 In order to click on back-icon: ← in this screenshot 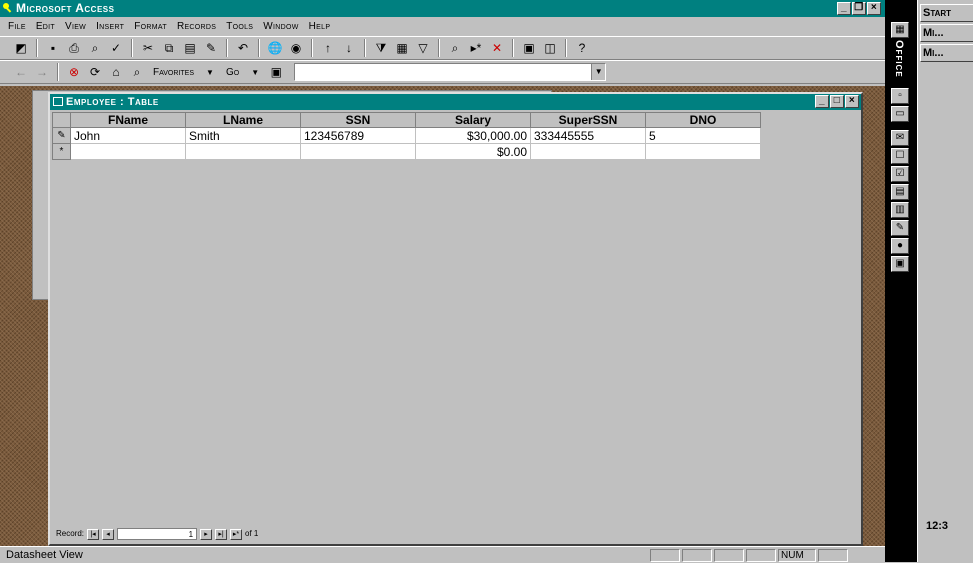, I will do `click(21, 72)`.